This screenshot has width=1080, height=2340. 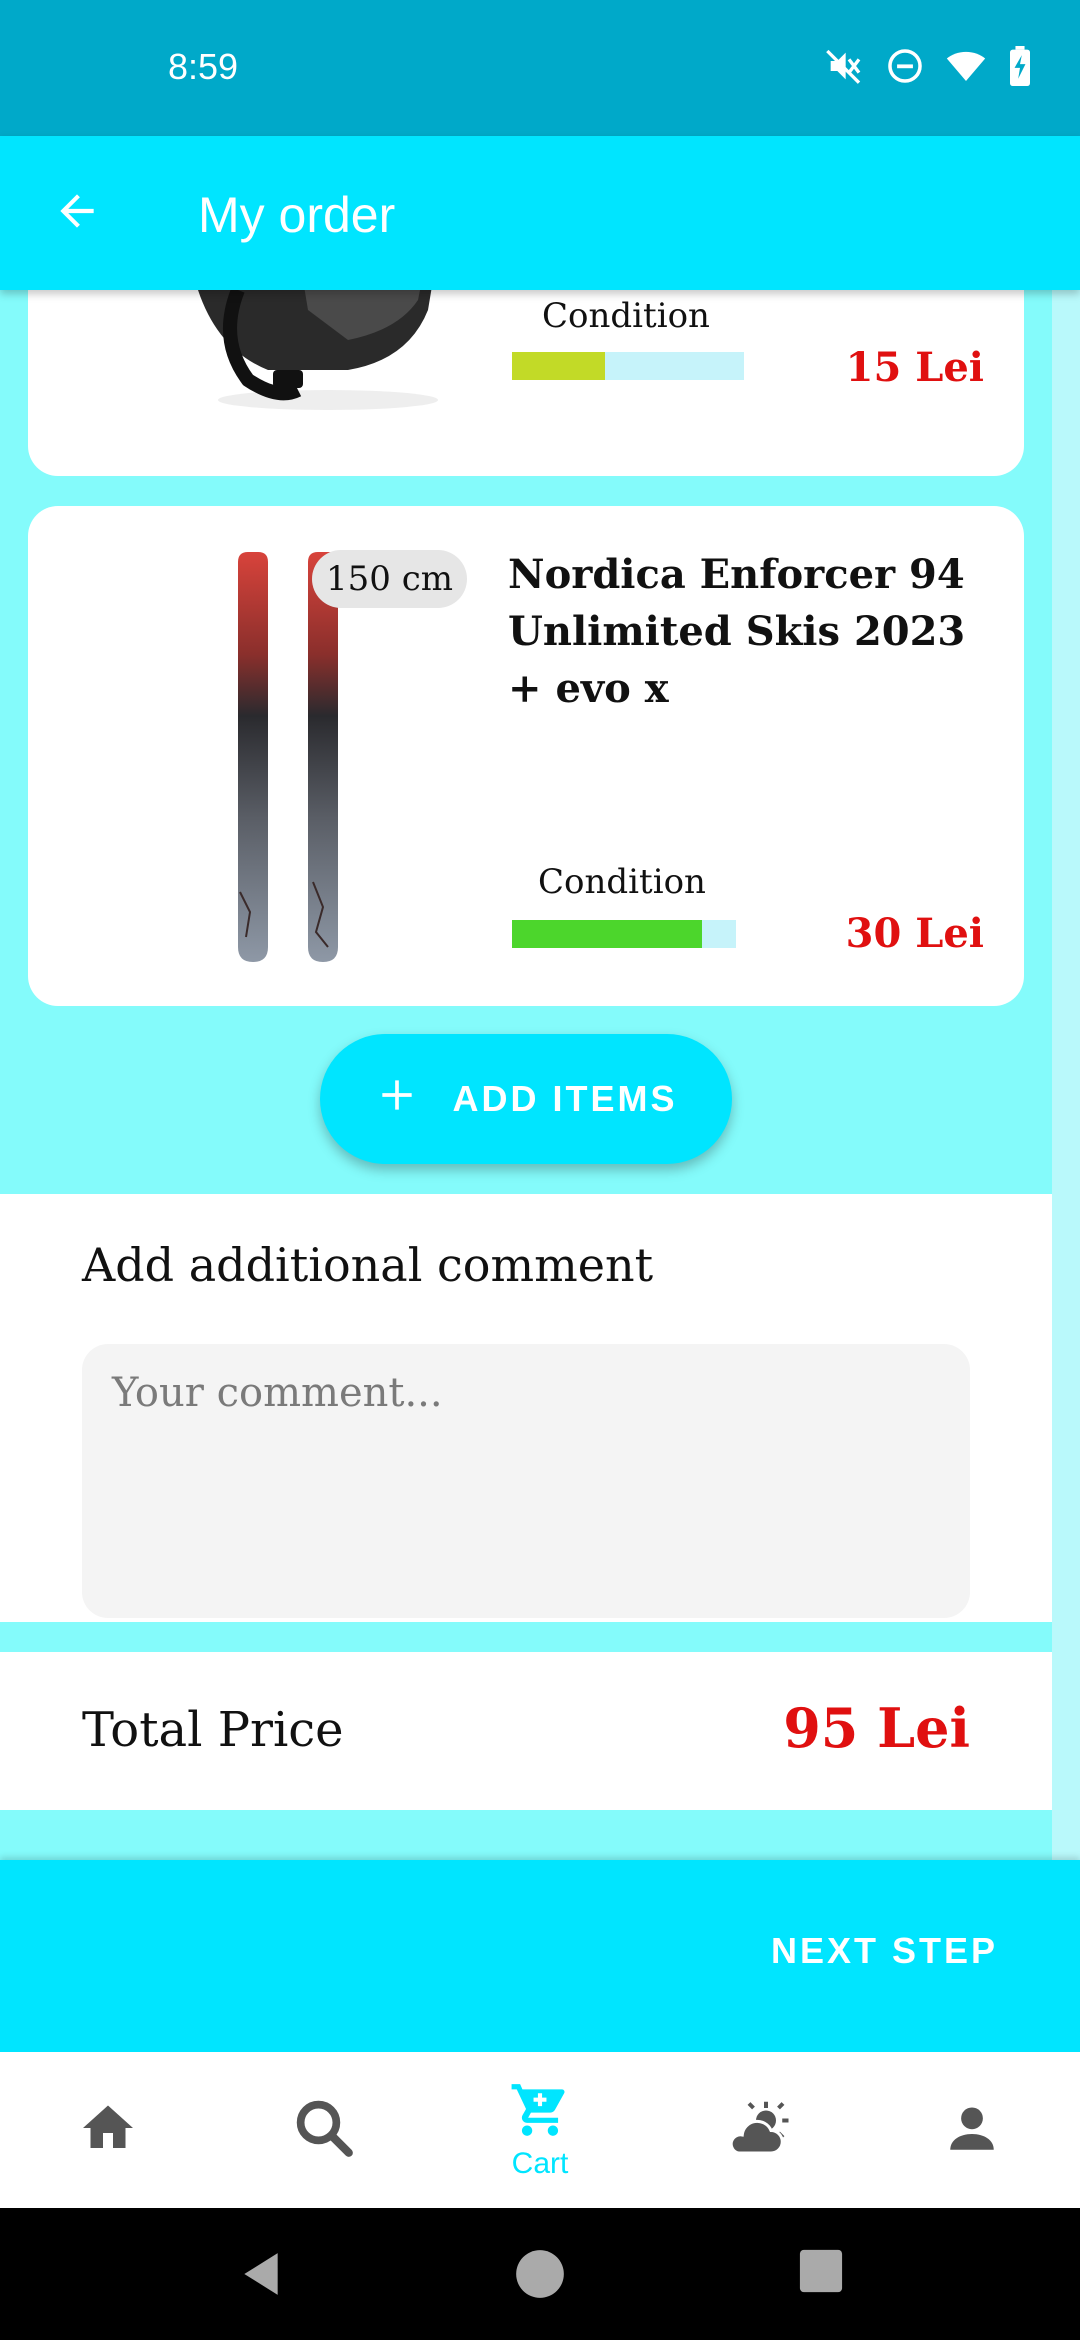 I want to click on nav-profile, so click(x=972, y=2130).